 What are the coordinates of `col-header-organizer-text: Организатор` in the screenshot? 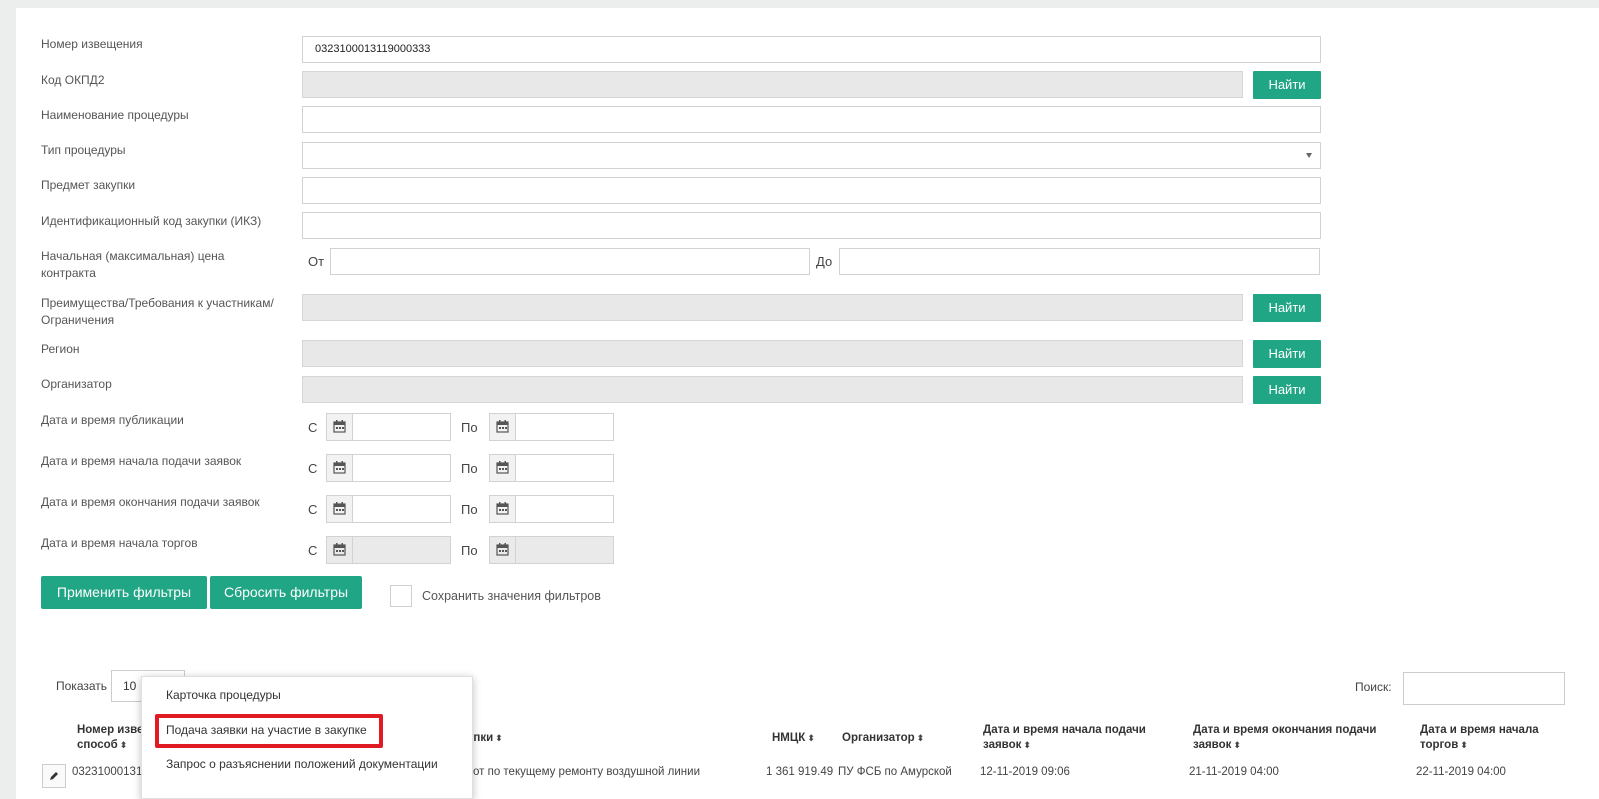 It's located at (878, 738).